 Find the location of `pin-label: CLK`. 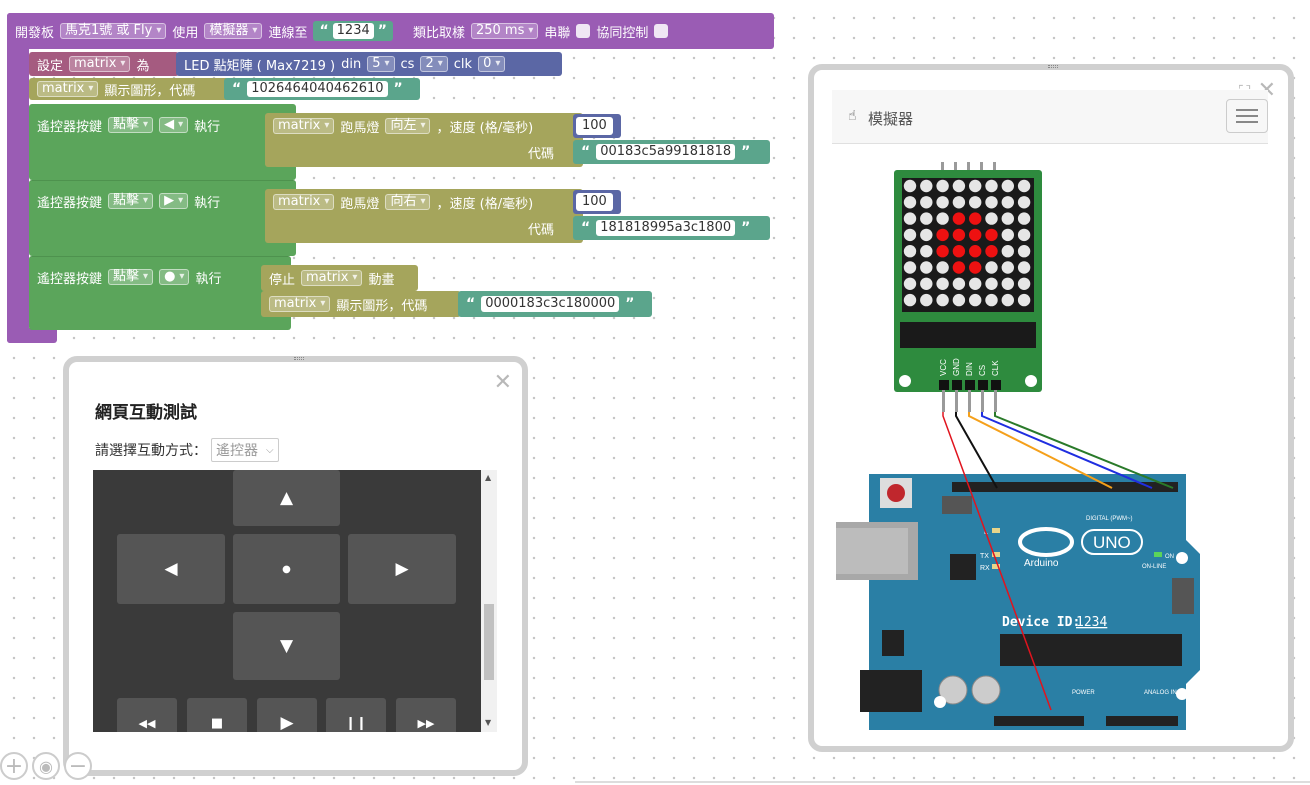

pin-label: CLK is located at coordinates (995, 368).